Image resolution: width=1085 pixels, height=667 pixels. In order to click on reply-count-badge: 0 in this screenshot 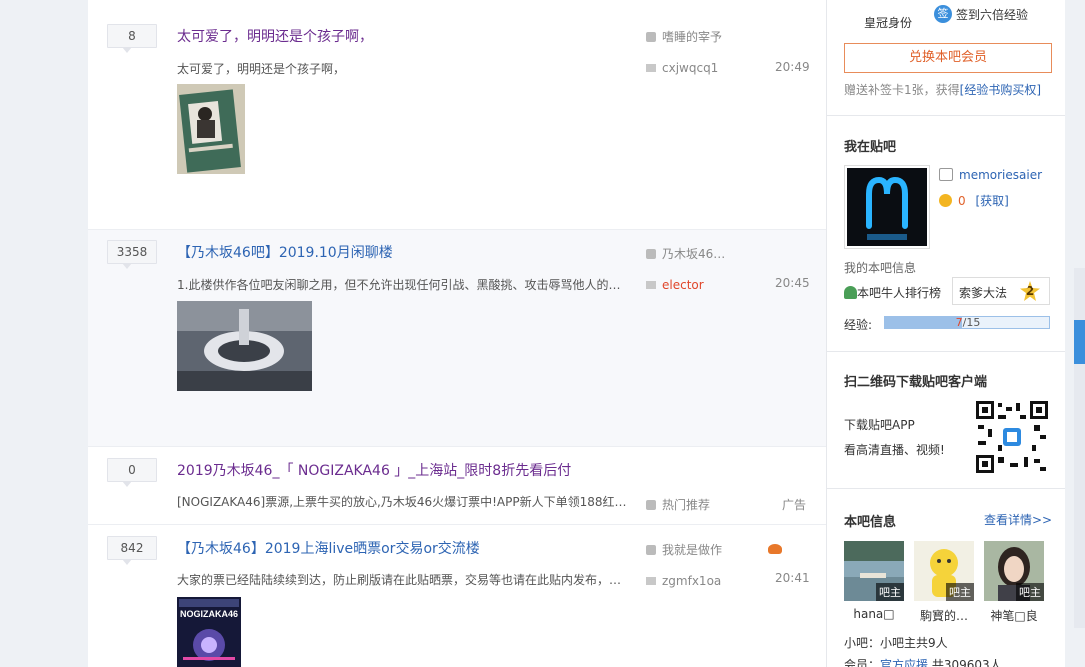, I will do `click(132, 472)`.